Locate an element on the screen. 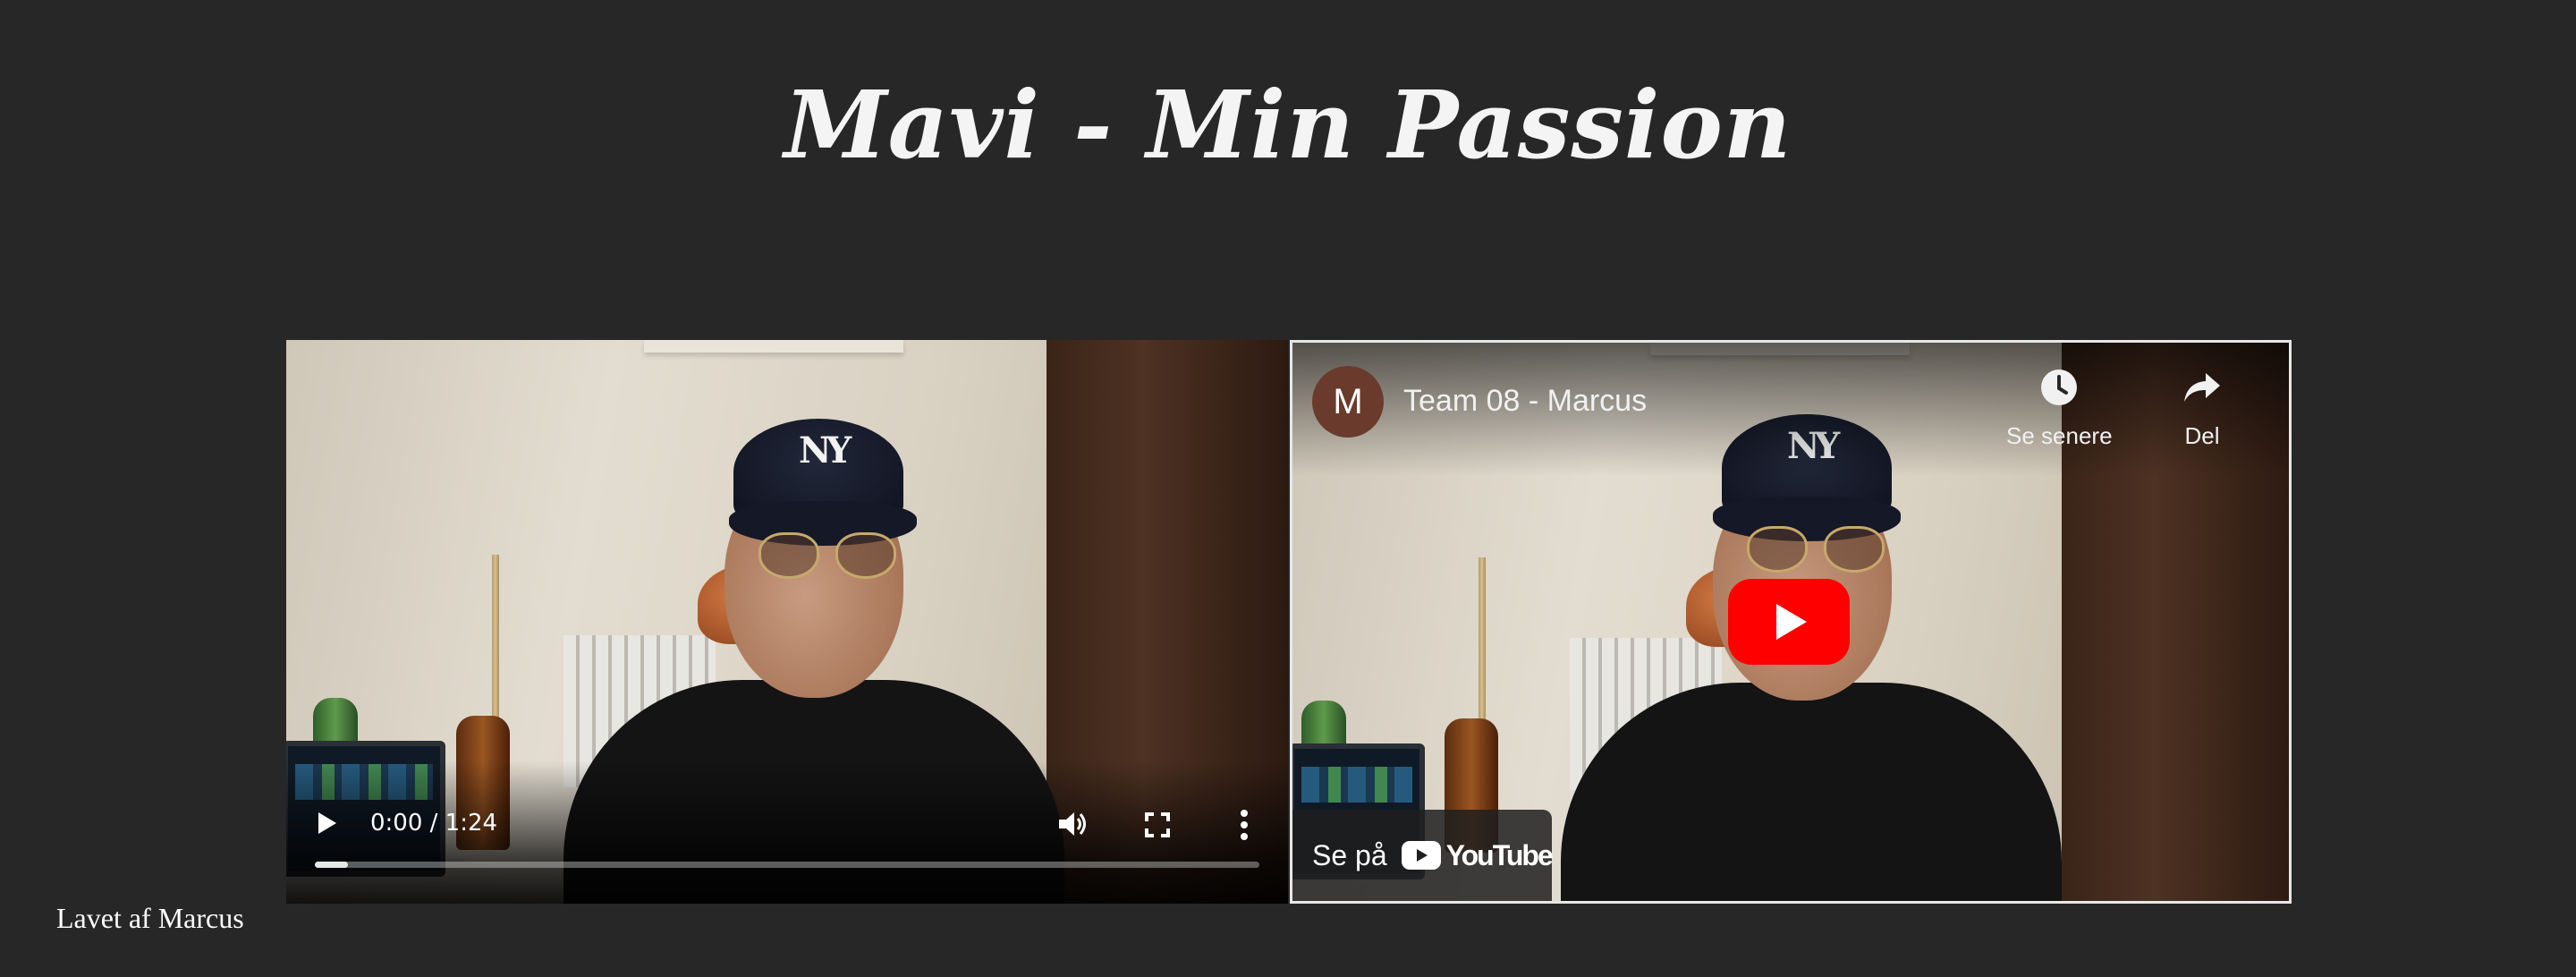  share-label: Del is located at coordinates (2202, 435).